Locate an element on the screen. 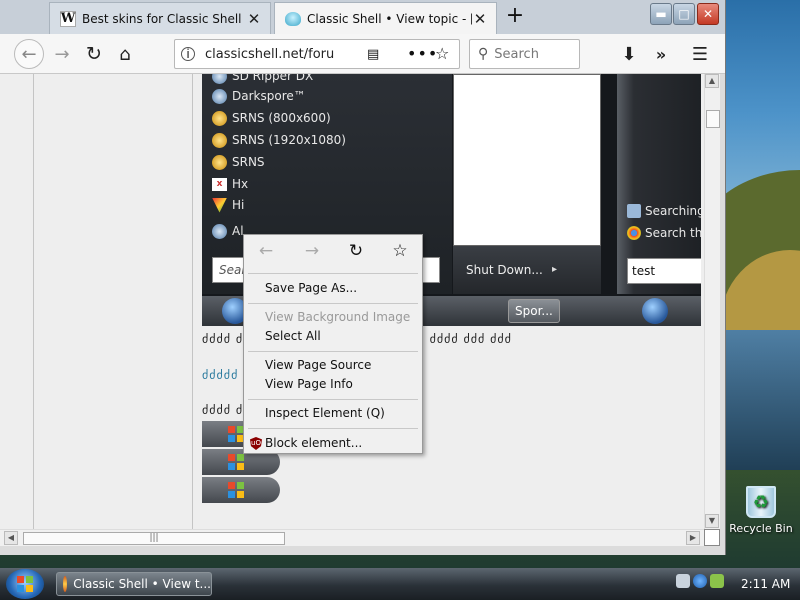 The image size is (800, 600). shut-down-arrow-icon: ▸ is located at coordinates (555, 269).